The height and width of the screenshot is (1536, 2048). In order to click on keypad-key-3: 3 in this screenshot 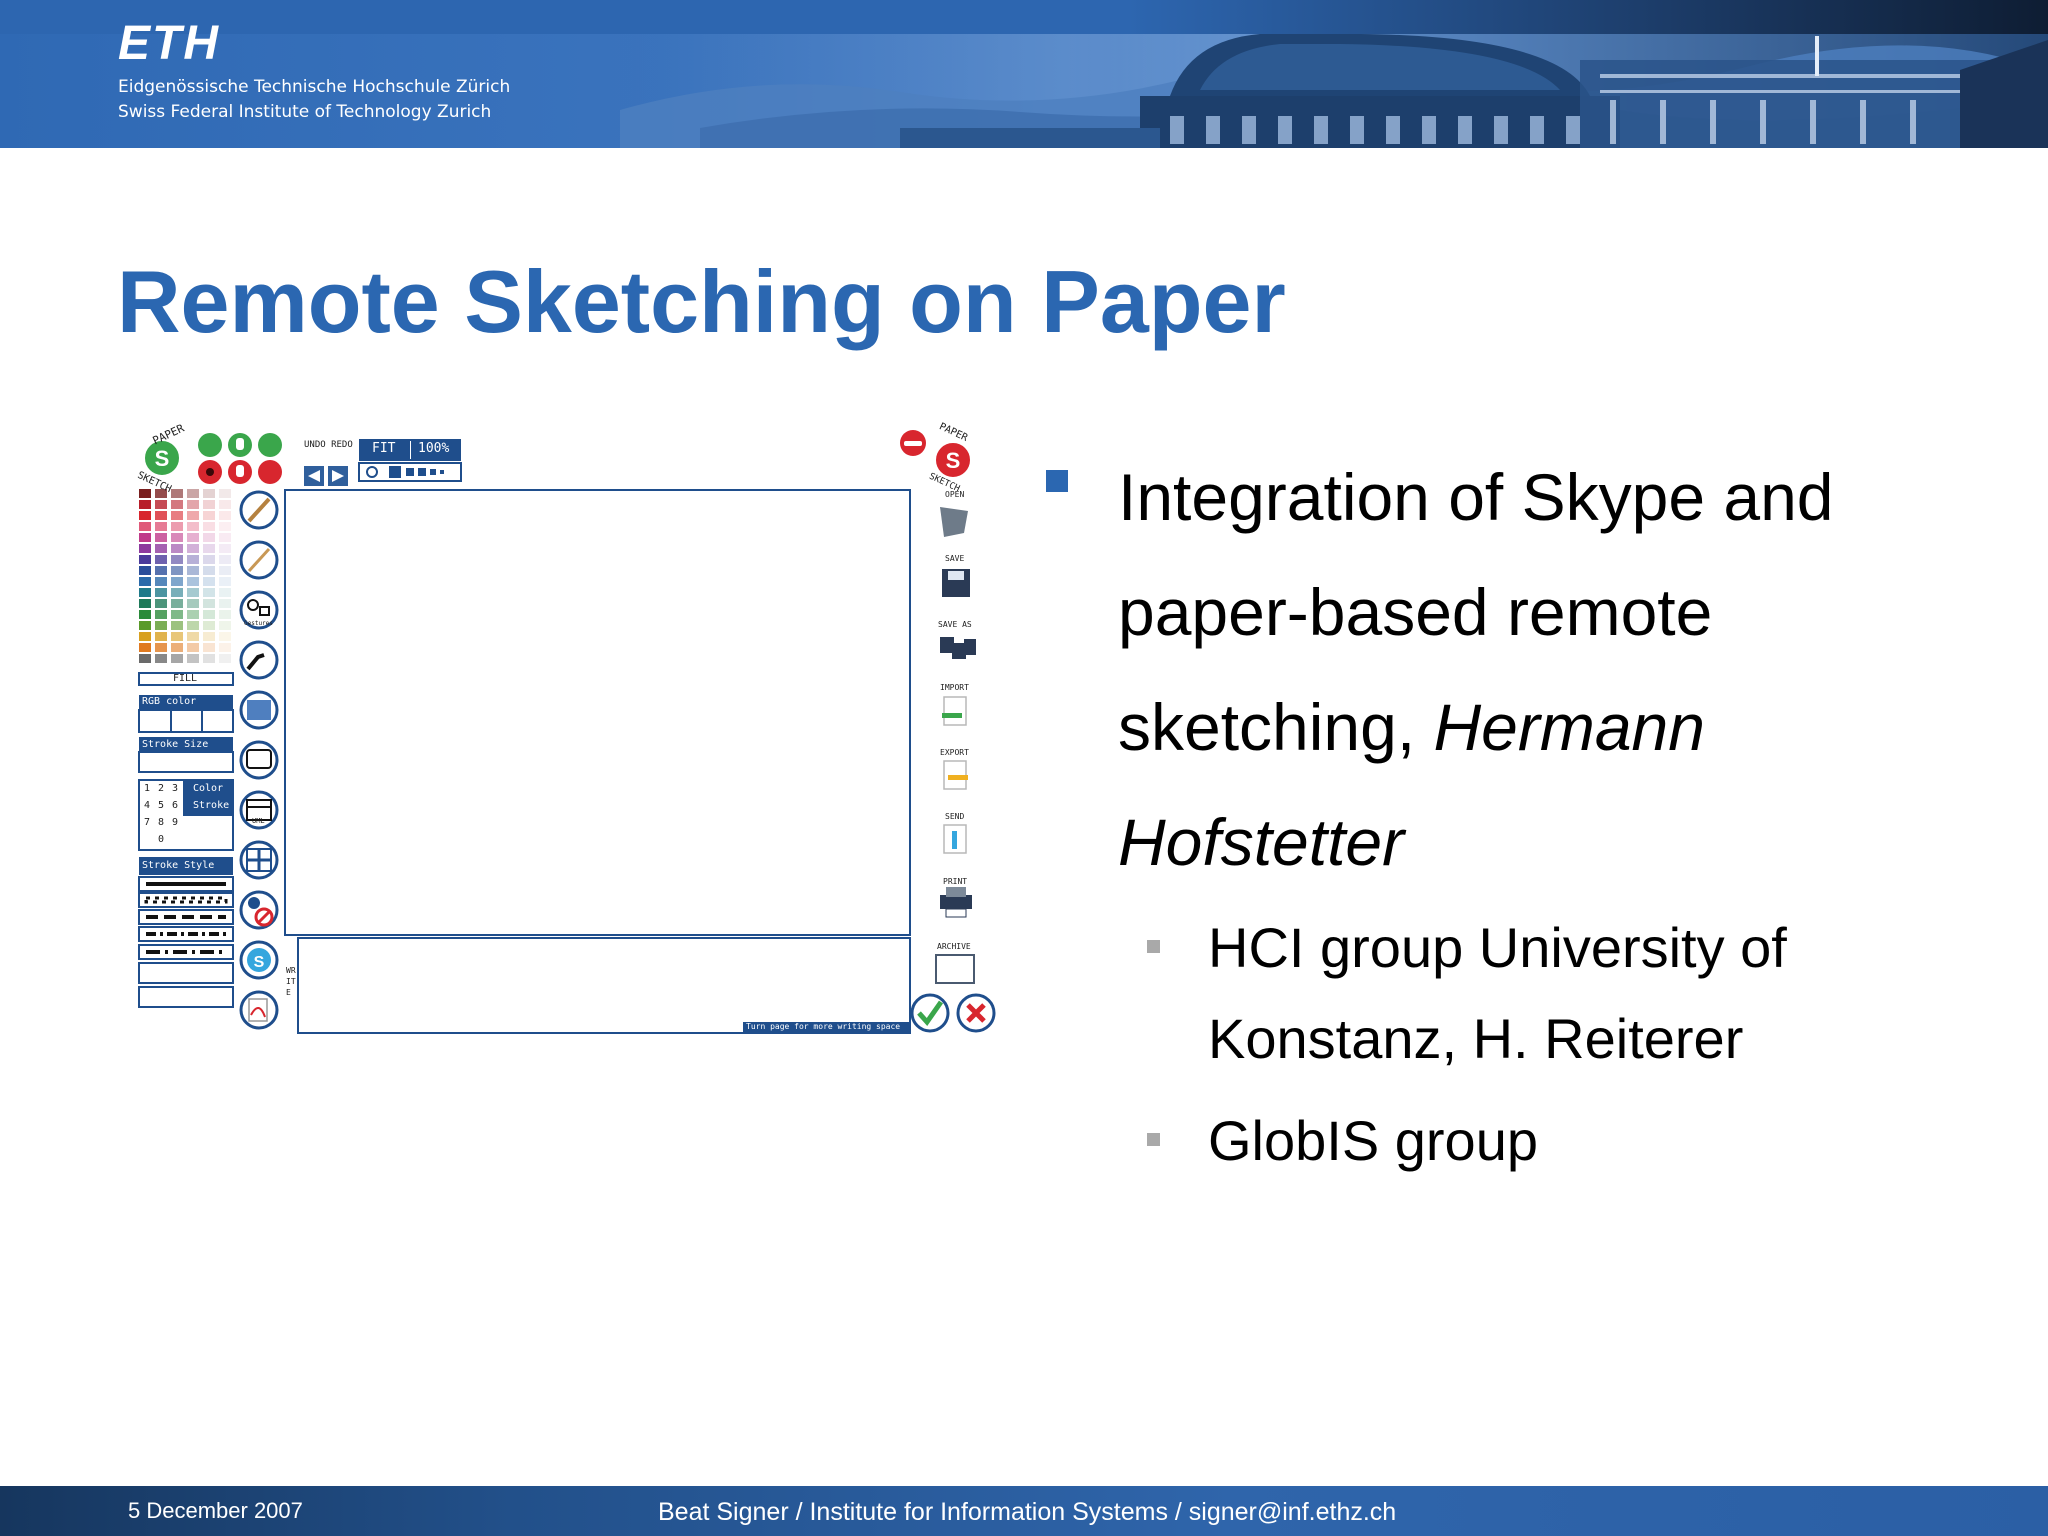, I will do `click(175, 788)`.